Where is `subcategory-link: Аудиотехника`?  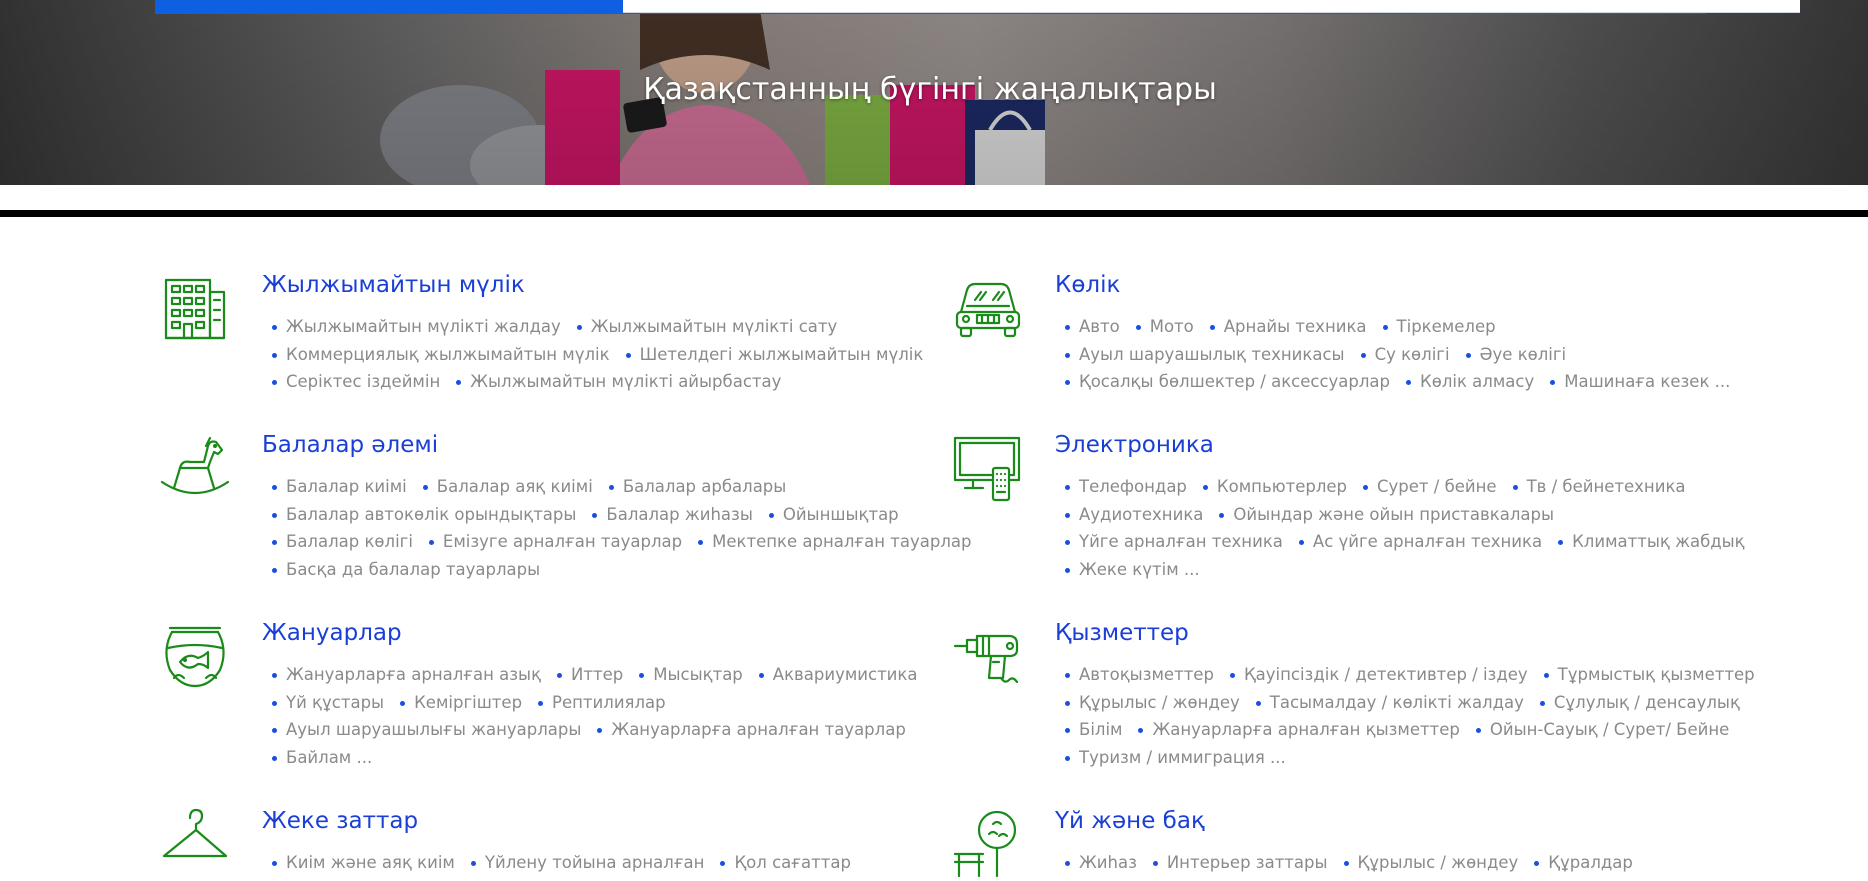
subcategory-link: Аудиотехника is located at coordinates (1134, 514).